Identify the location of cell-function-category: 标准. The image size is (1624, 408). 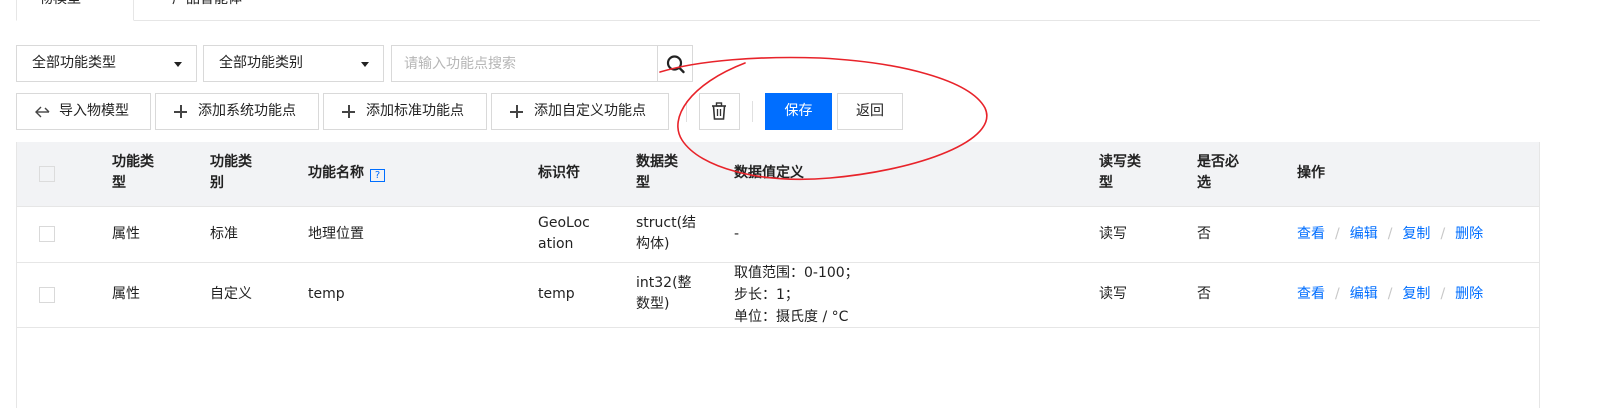
(224, 234).